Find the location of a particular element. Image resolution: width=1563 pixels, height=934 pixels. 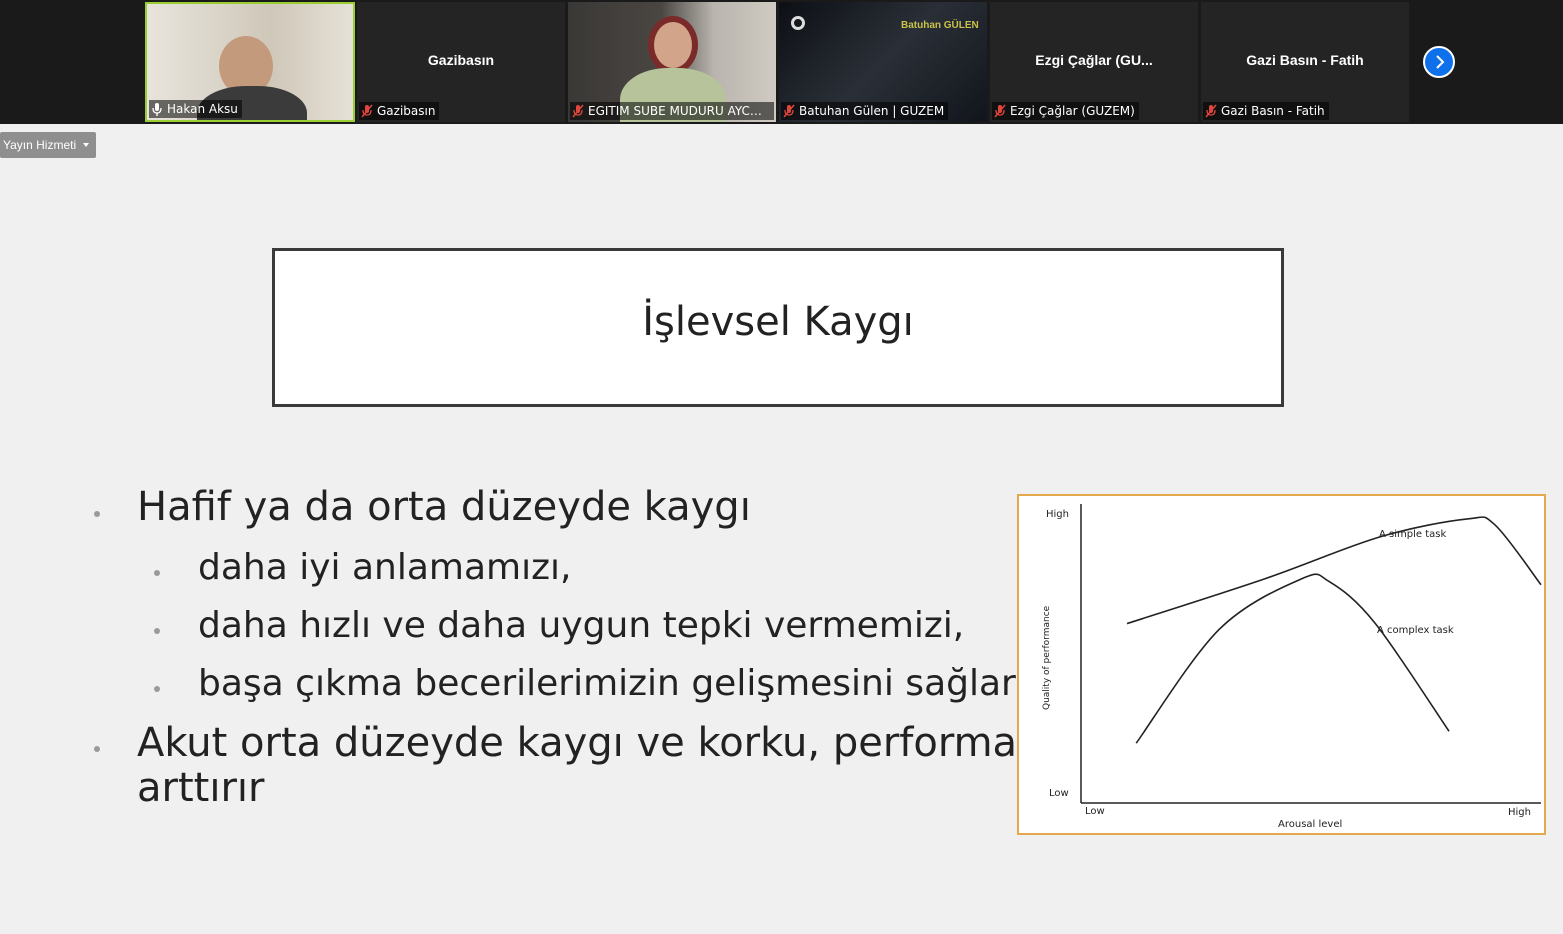

participant-name: Ezgi Çağlar (GUZEM) is located at coordinates (1072, 111).